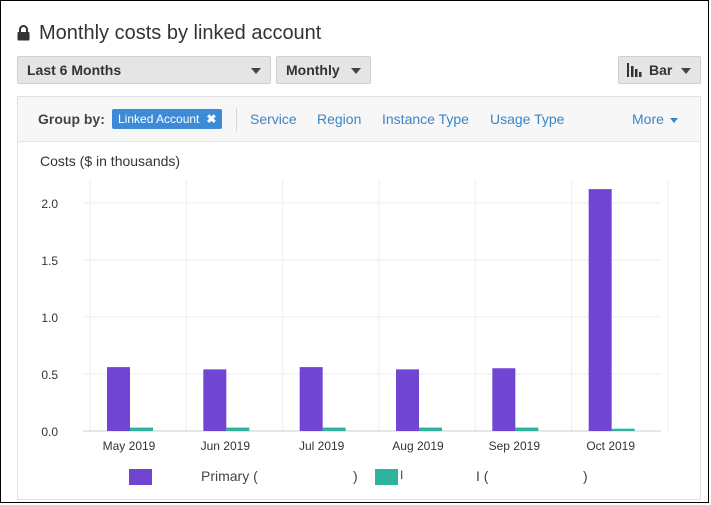 The image size is (711, 505). Describe the element at coordinates (49, 375) in the screenshot. I see `y-tick-label: 0.5` at that location.